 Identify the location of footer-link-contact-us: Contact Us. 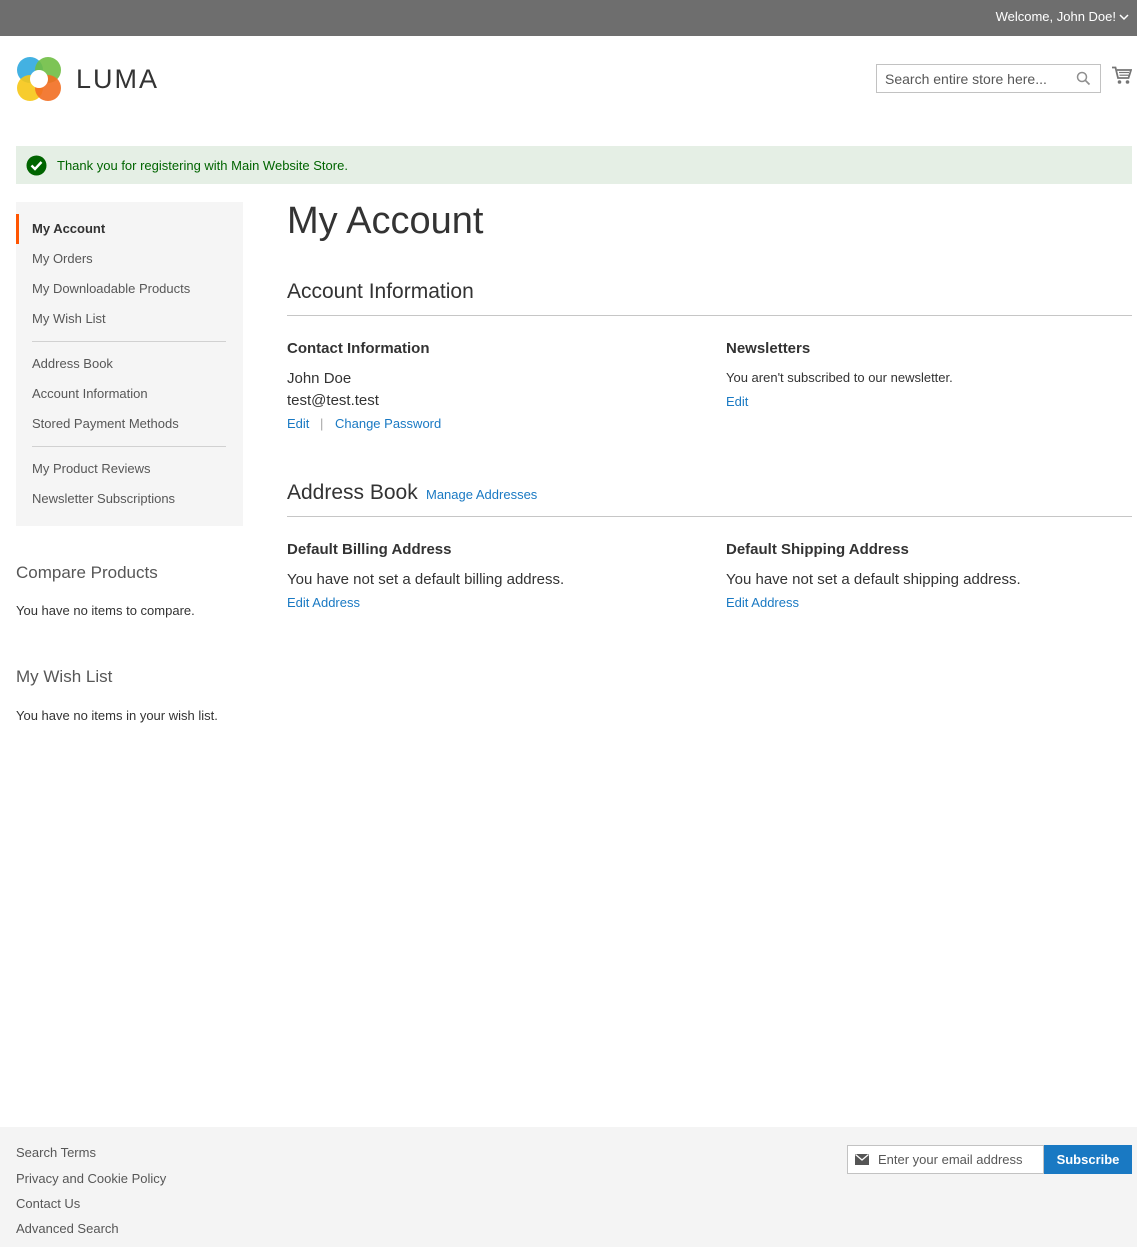
(48, 1203).